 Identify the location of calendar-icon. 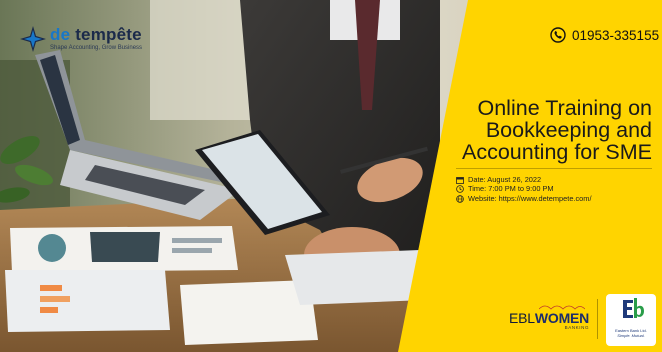
(460, 180).